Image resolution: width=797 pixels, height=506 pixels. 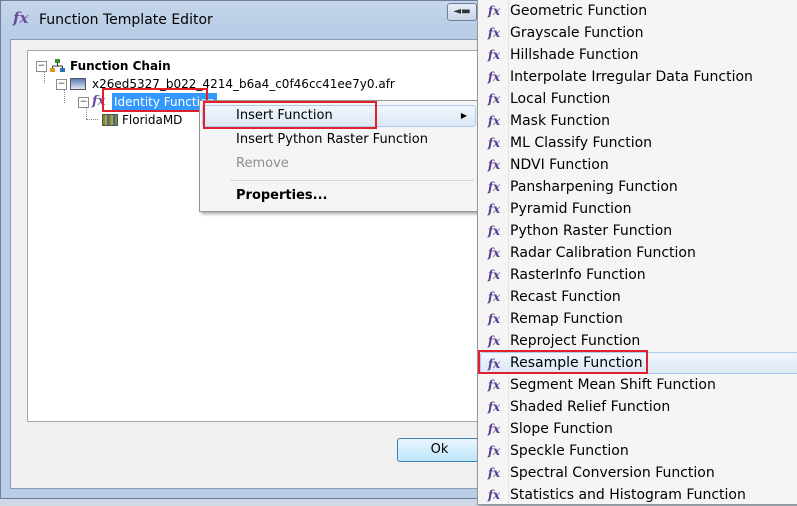 I want to click on submenu-item: fx Interpolate Irregular Data Function, so click(x=638, y=77).